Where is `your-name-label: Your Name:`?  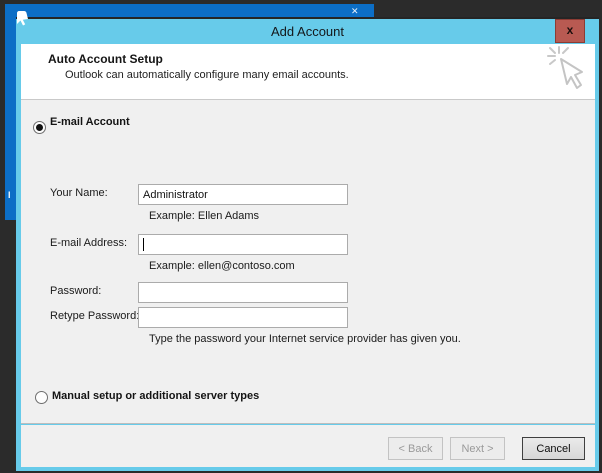 your-name-label: Your Name: is located at coordinates (79, 193).